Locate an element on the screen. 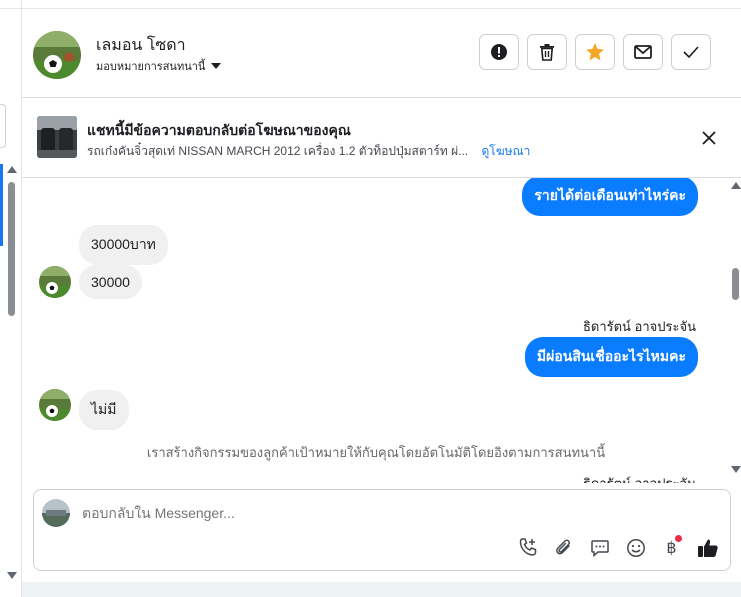 This screenshot has width=741, height=597. star-button is located at coordinates (595, 52).